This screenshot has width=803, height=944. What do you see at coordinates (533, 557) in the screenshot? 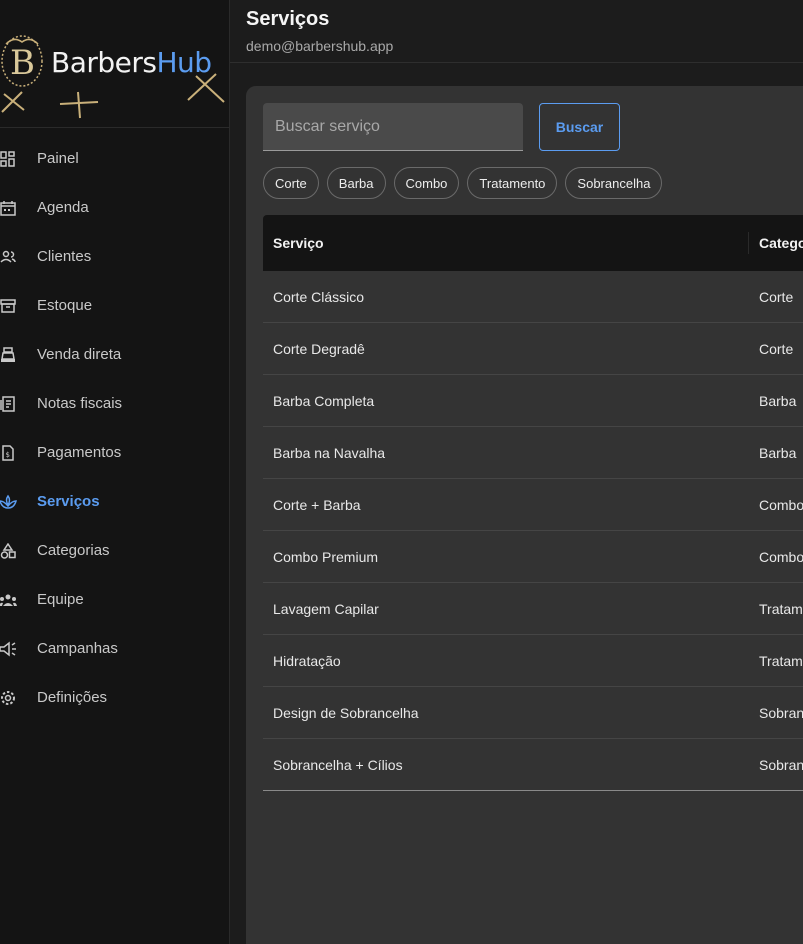
I see `table-row: Combo Premium Combo` at bounding box center [533, 557].